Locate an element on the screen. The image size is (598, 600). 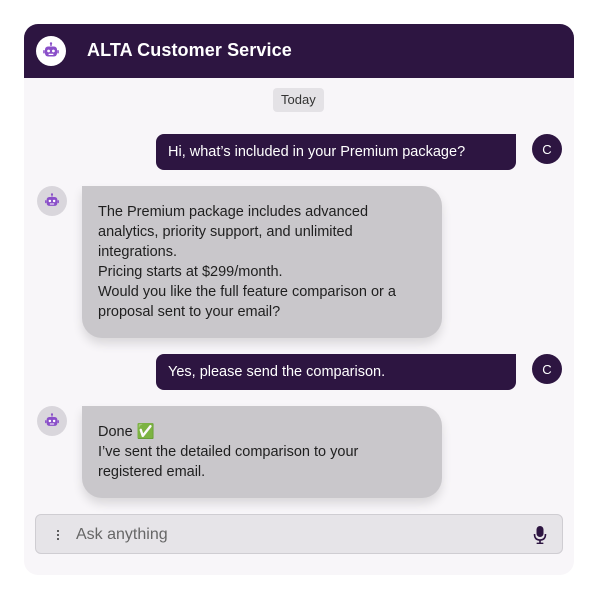
message-line: The Premium package includes advanced is located at coordinates (233, 212).